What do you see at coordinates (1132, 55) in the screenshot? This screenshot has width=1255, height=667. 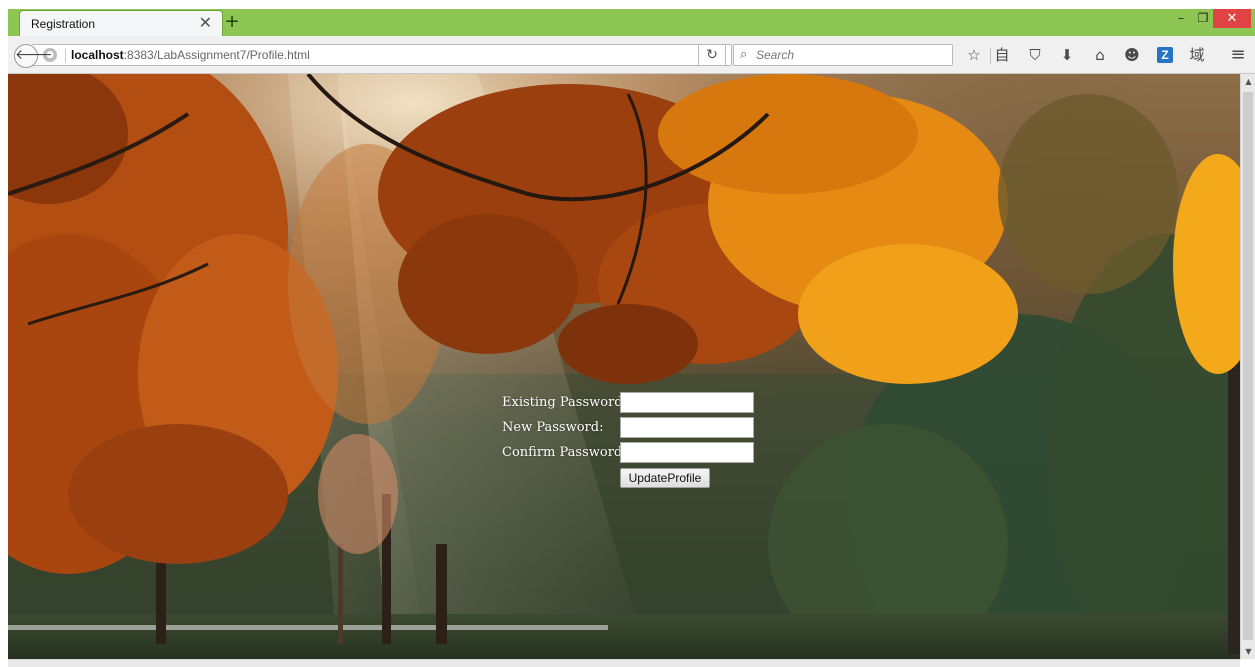 I see `chat-icon: ☻` at bounding box center [1132, 55].